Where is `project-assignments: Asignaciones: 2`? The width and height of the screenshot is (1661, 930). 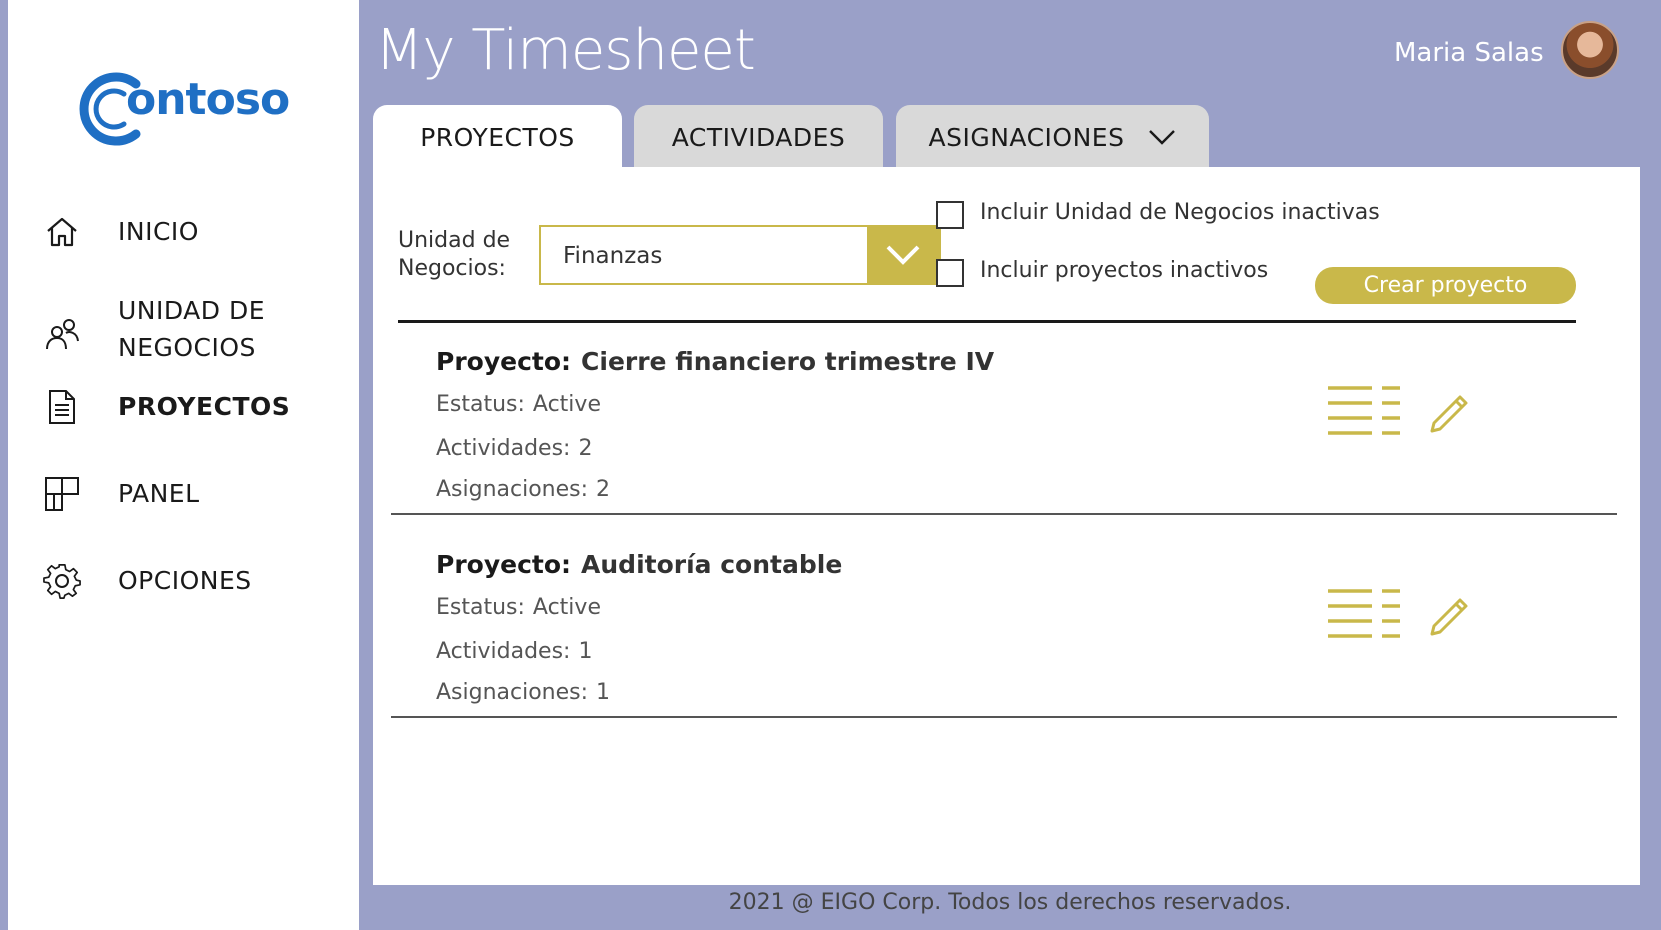
project-assignments: Asignaciones: 2 is located at coordinates (523, 489).